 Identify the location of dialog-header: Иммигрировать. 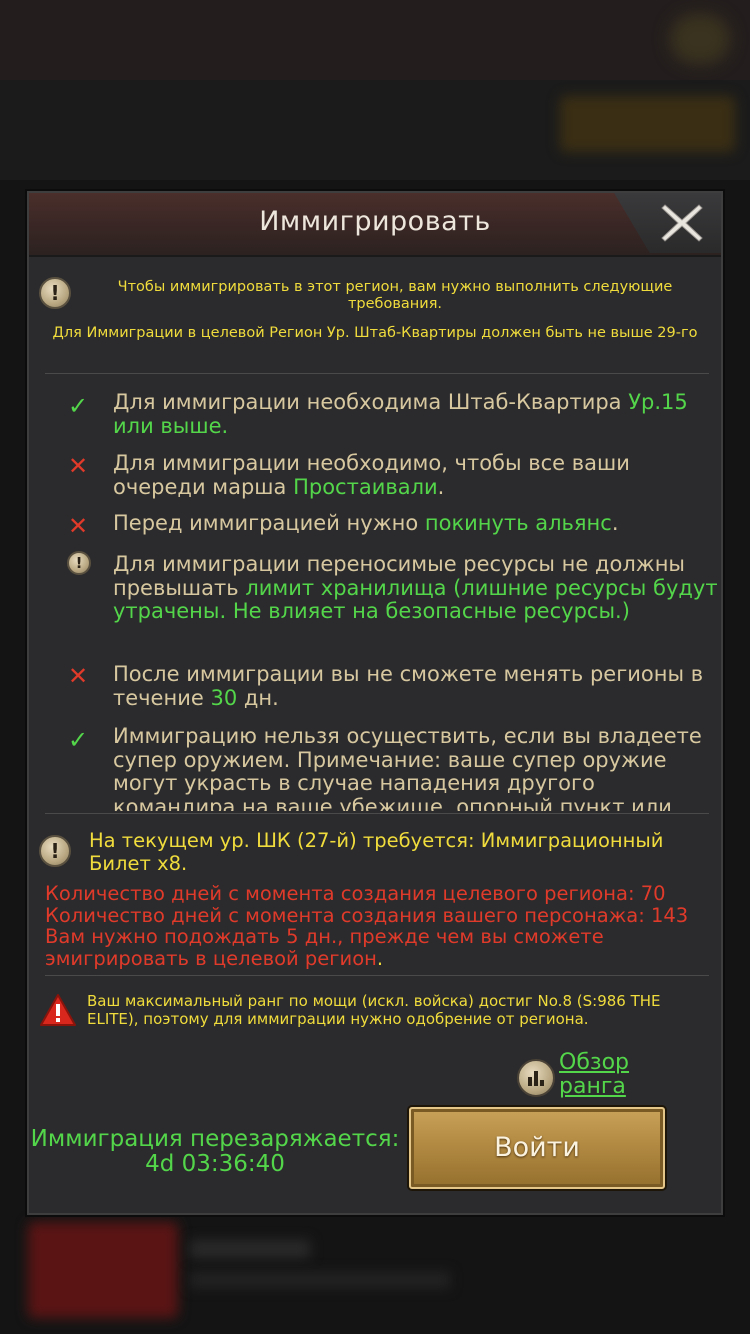
(375, 225).